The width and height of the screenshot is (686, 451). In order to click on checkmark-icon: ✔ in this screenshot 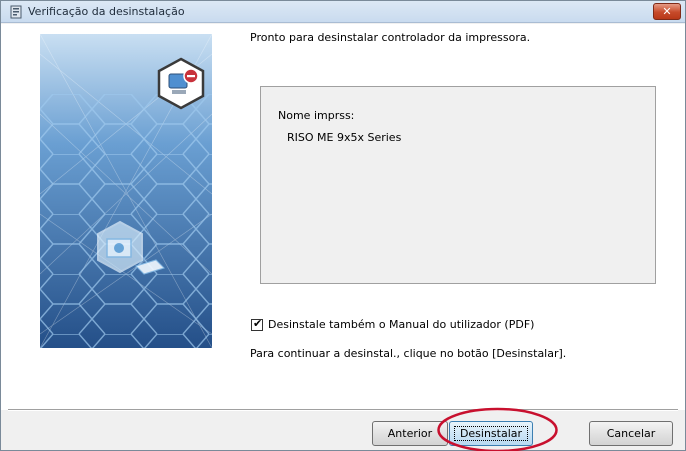, I will do `click(258, 323)`.